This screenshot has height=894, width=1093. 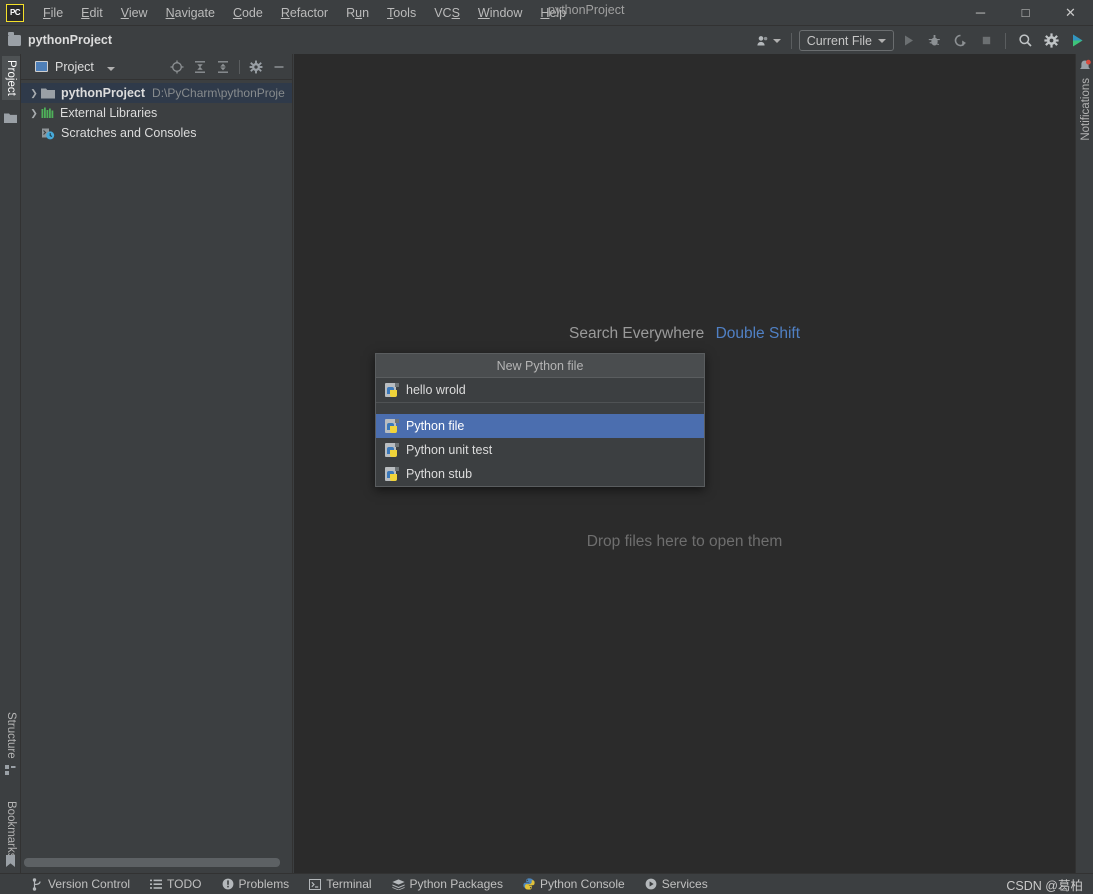 I want to click on play-circle-icon, so click(x=651, y=884).